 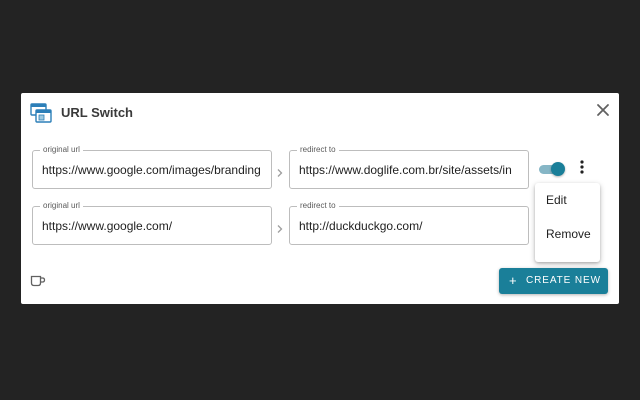 I want to click on menu-item-remove: Remove, so click(x=567, y=234).